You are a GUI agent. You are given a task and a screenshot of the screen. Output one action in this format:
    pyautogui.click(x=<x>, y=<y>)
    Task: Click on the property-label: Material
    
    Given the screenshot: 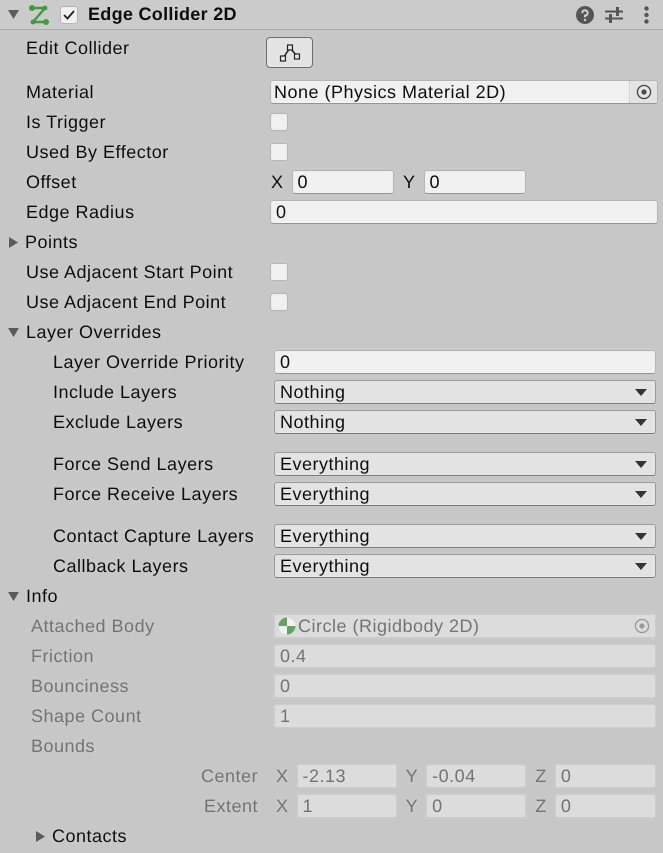 What is the action you would take?
    pyautogui.click(x=60, y=92)
    